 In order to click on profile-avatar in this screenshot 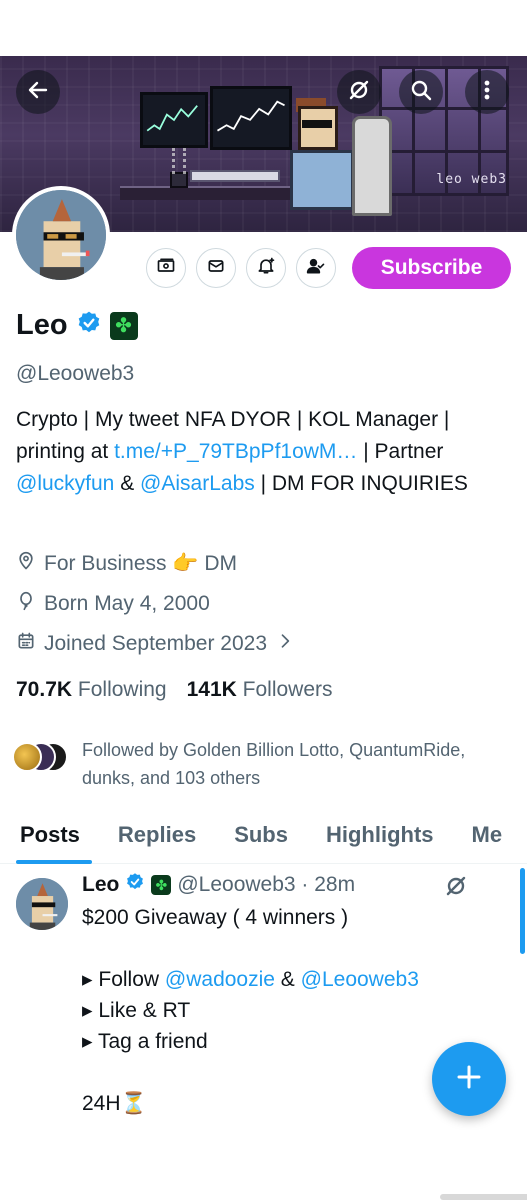, I will do `click(61, 235)`.